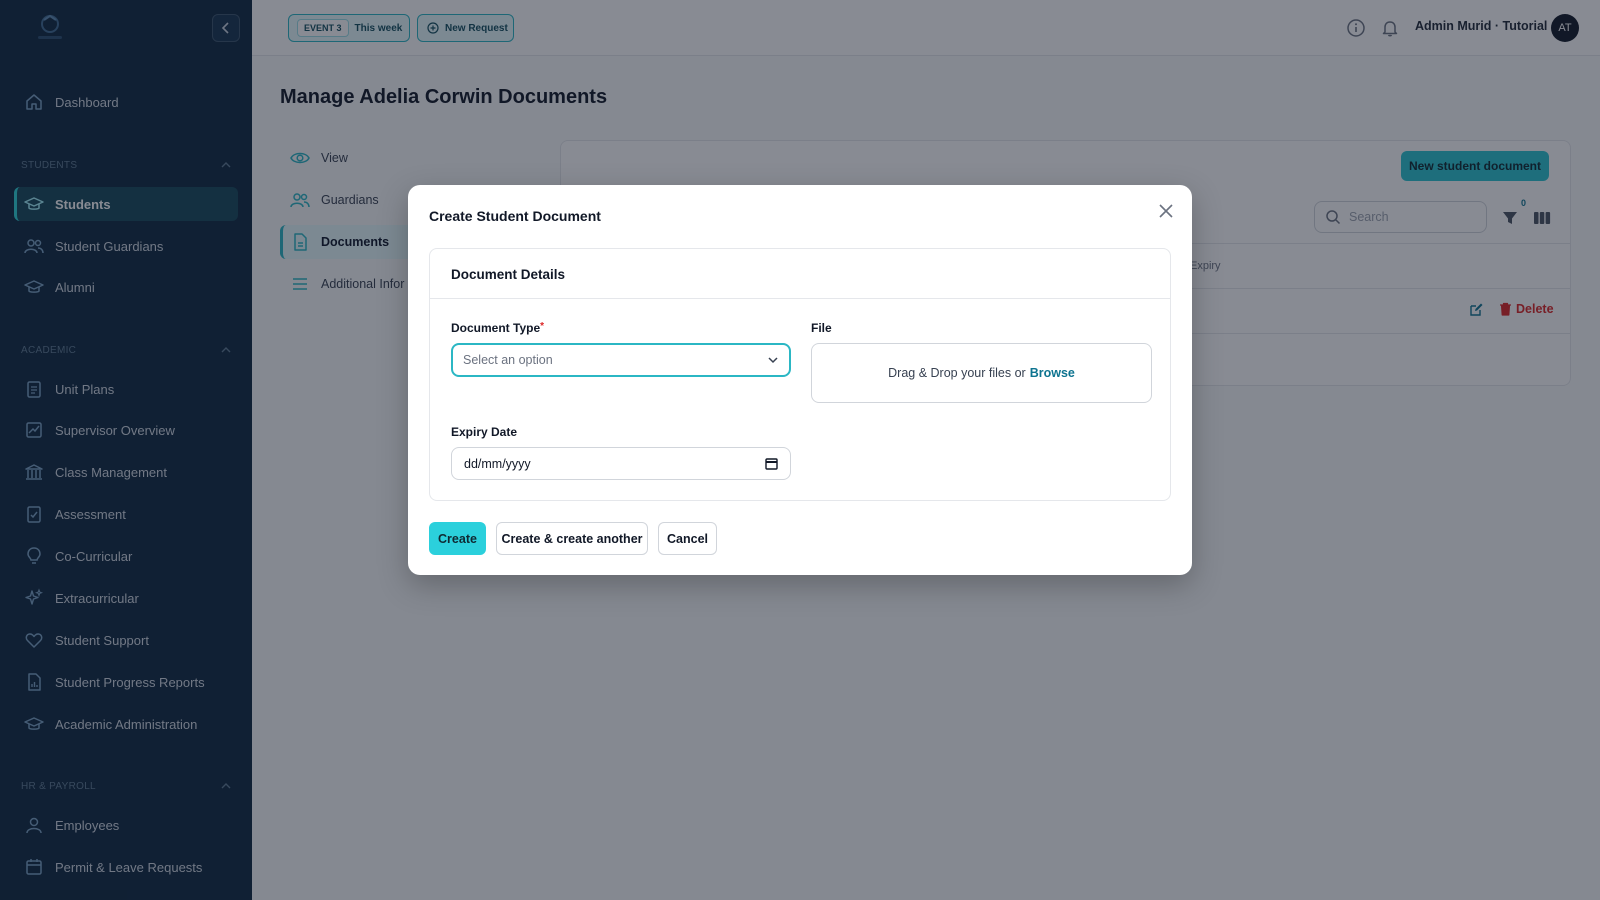 Image resolution: width=1600 pixels, height=900 pixels. Describe the element at coordinates (821, 328) in the screenshot. I see `file-label: File` at that location.